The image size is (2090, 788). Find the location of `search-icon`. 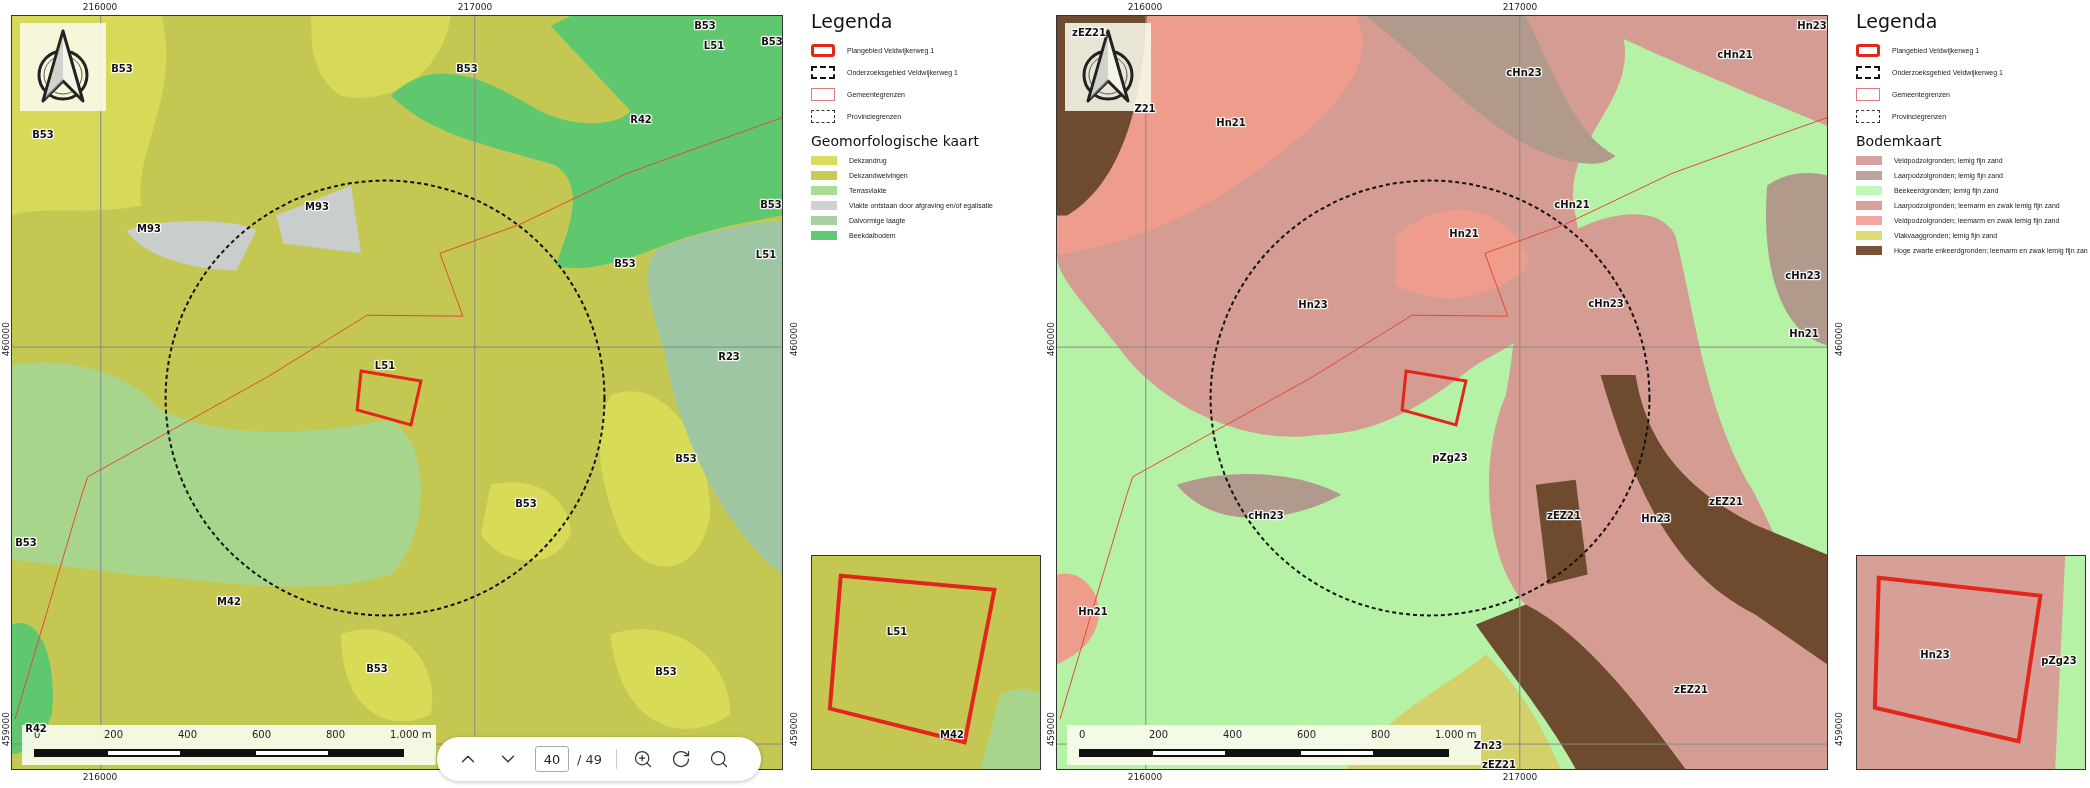

search-icon is located at coordinates (719, 759).